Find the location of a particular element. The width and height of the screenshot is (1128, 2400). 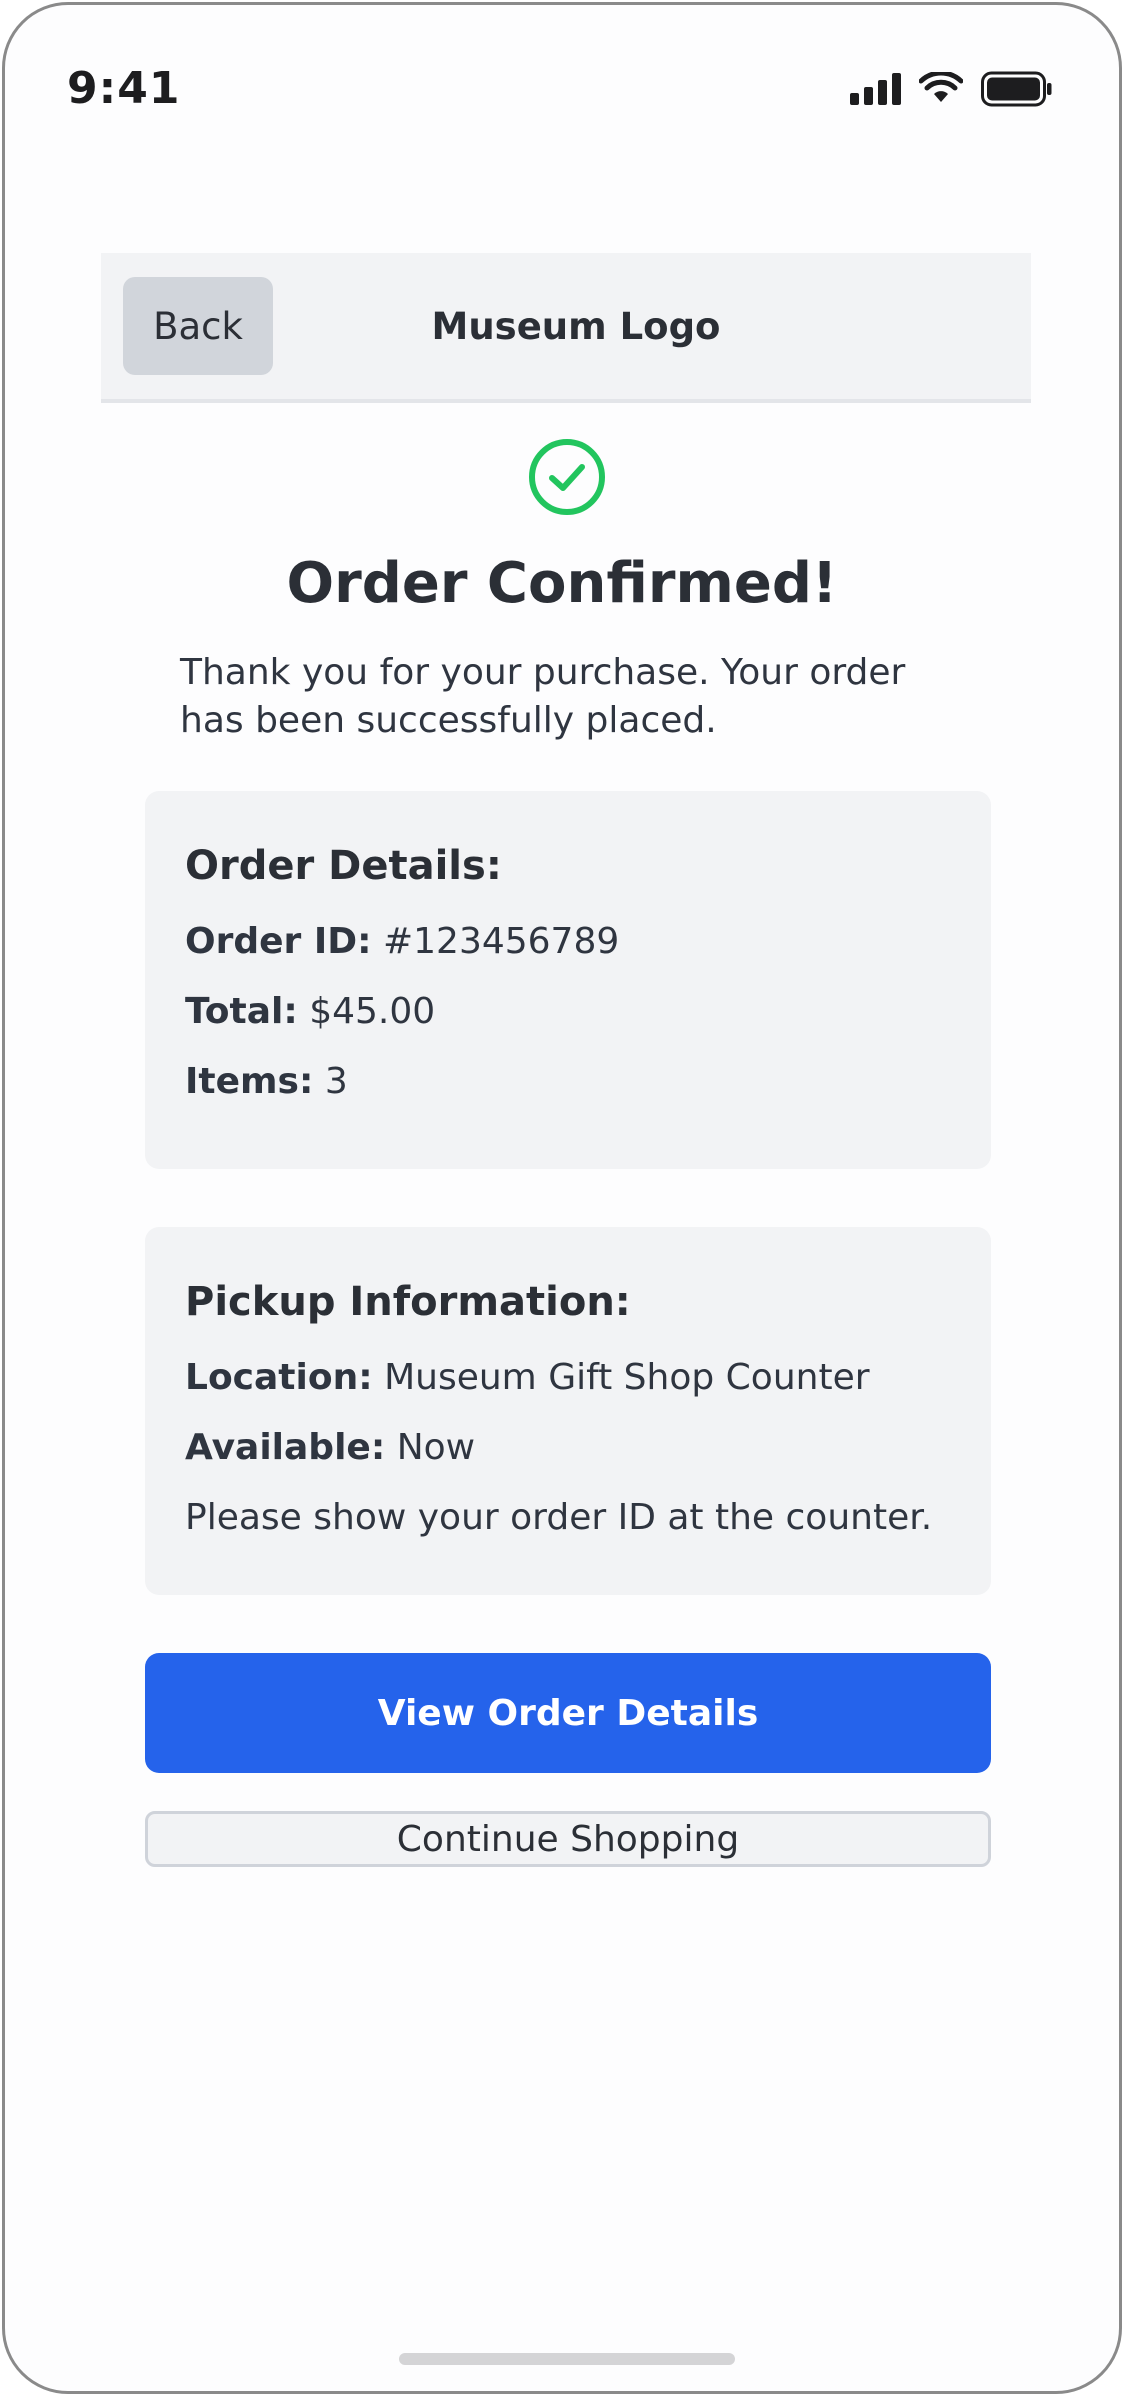

location-row: Location: Museum Gift Shop Counter is located at coordinates (527, 1377).